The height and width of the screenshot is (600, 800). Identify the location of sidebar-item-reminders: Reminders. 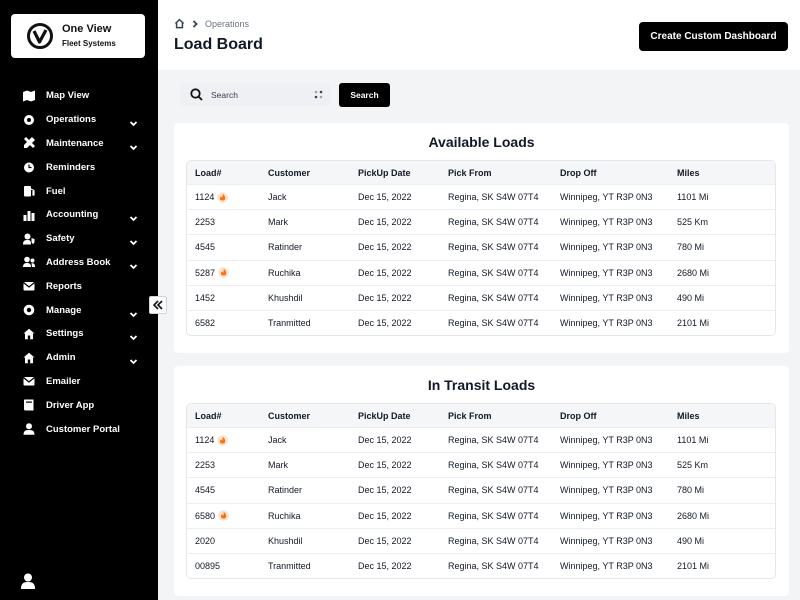
(79, 167).